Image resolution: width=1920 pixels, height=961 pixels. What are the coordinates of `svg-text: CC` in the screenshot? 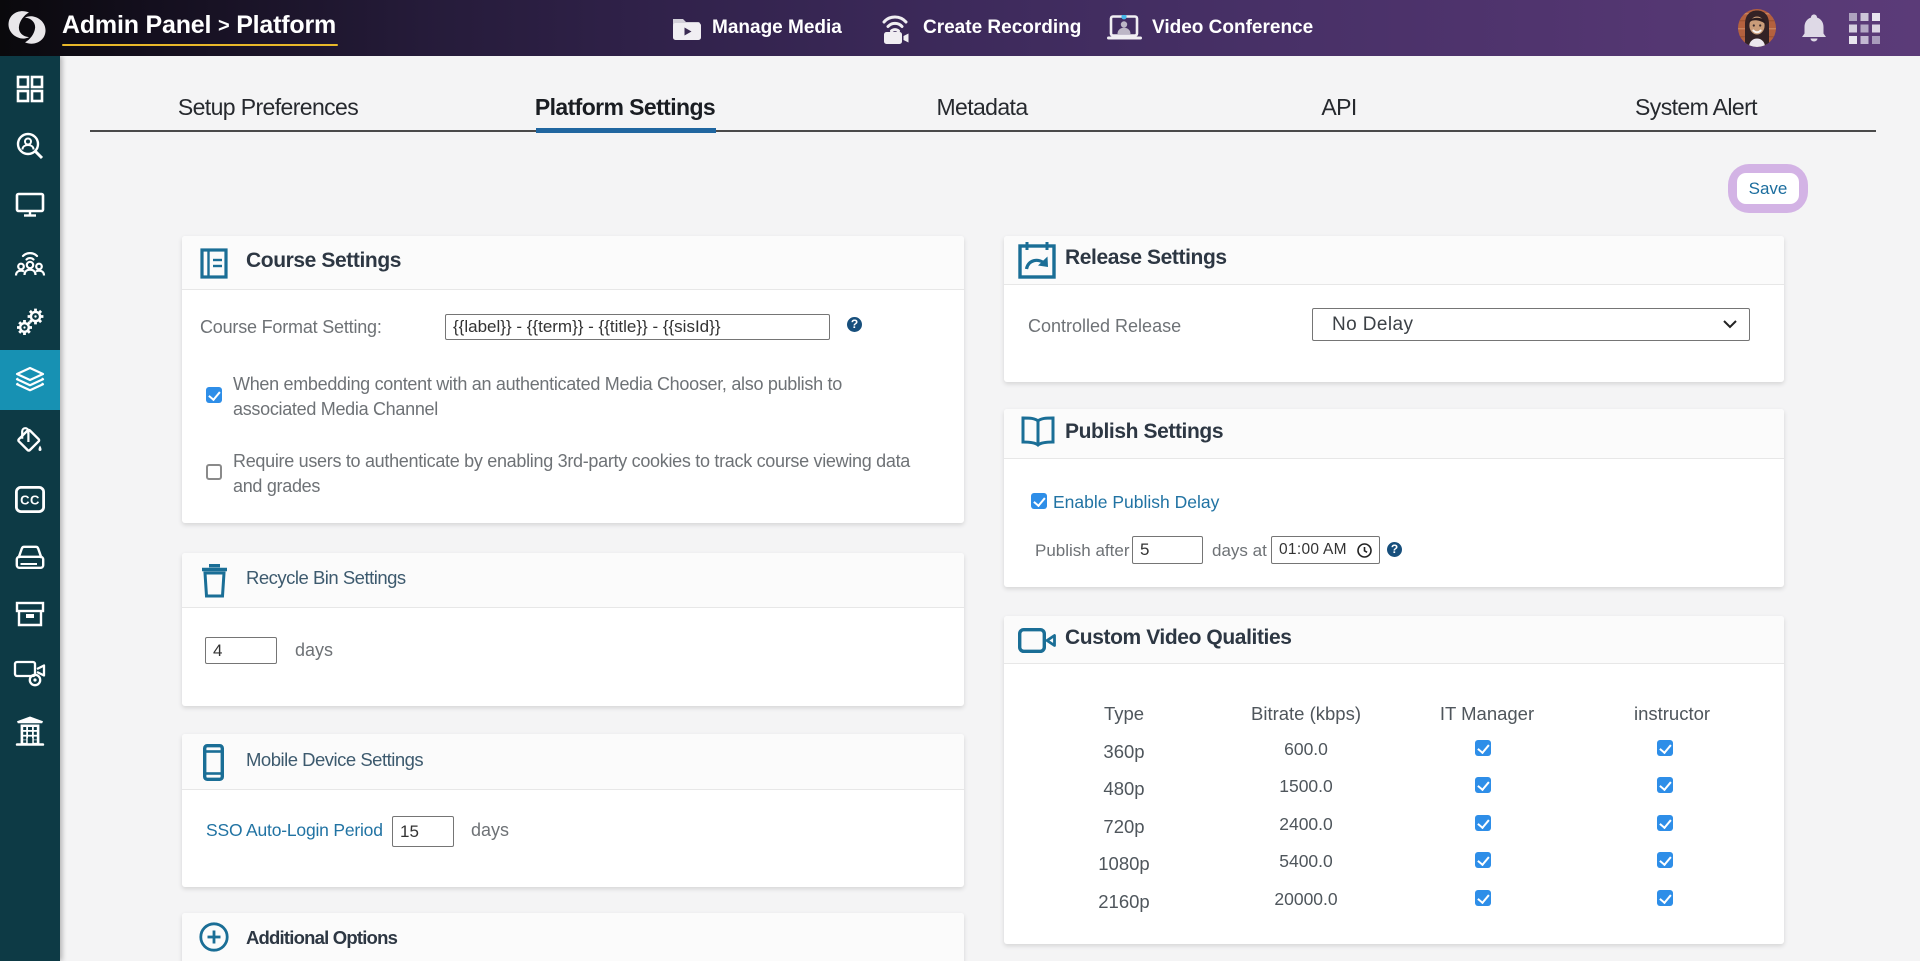 It's located at (30, 499).